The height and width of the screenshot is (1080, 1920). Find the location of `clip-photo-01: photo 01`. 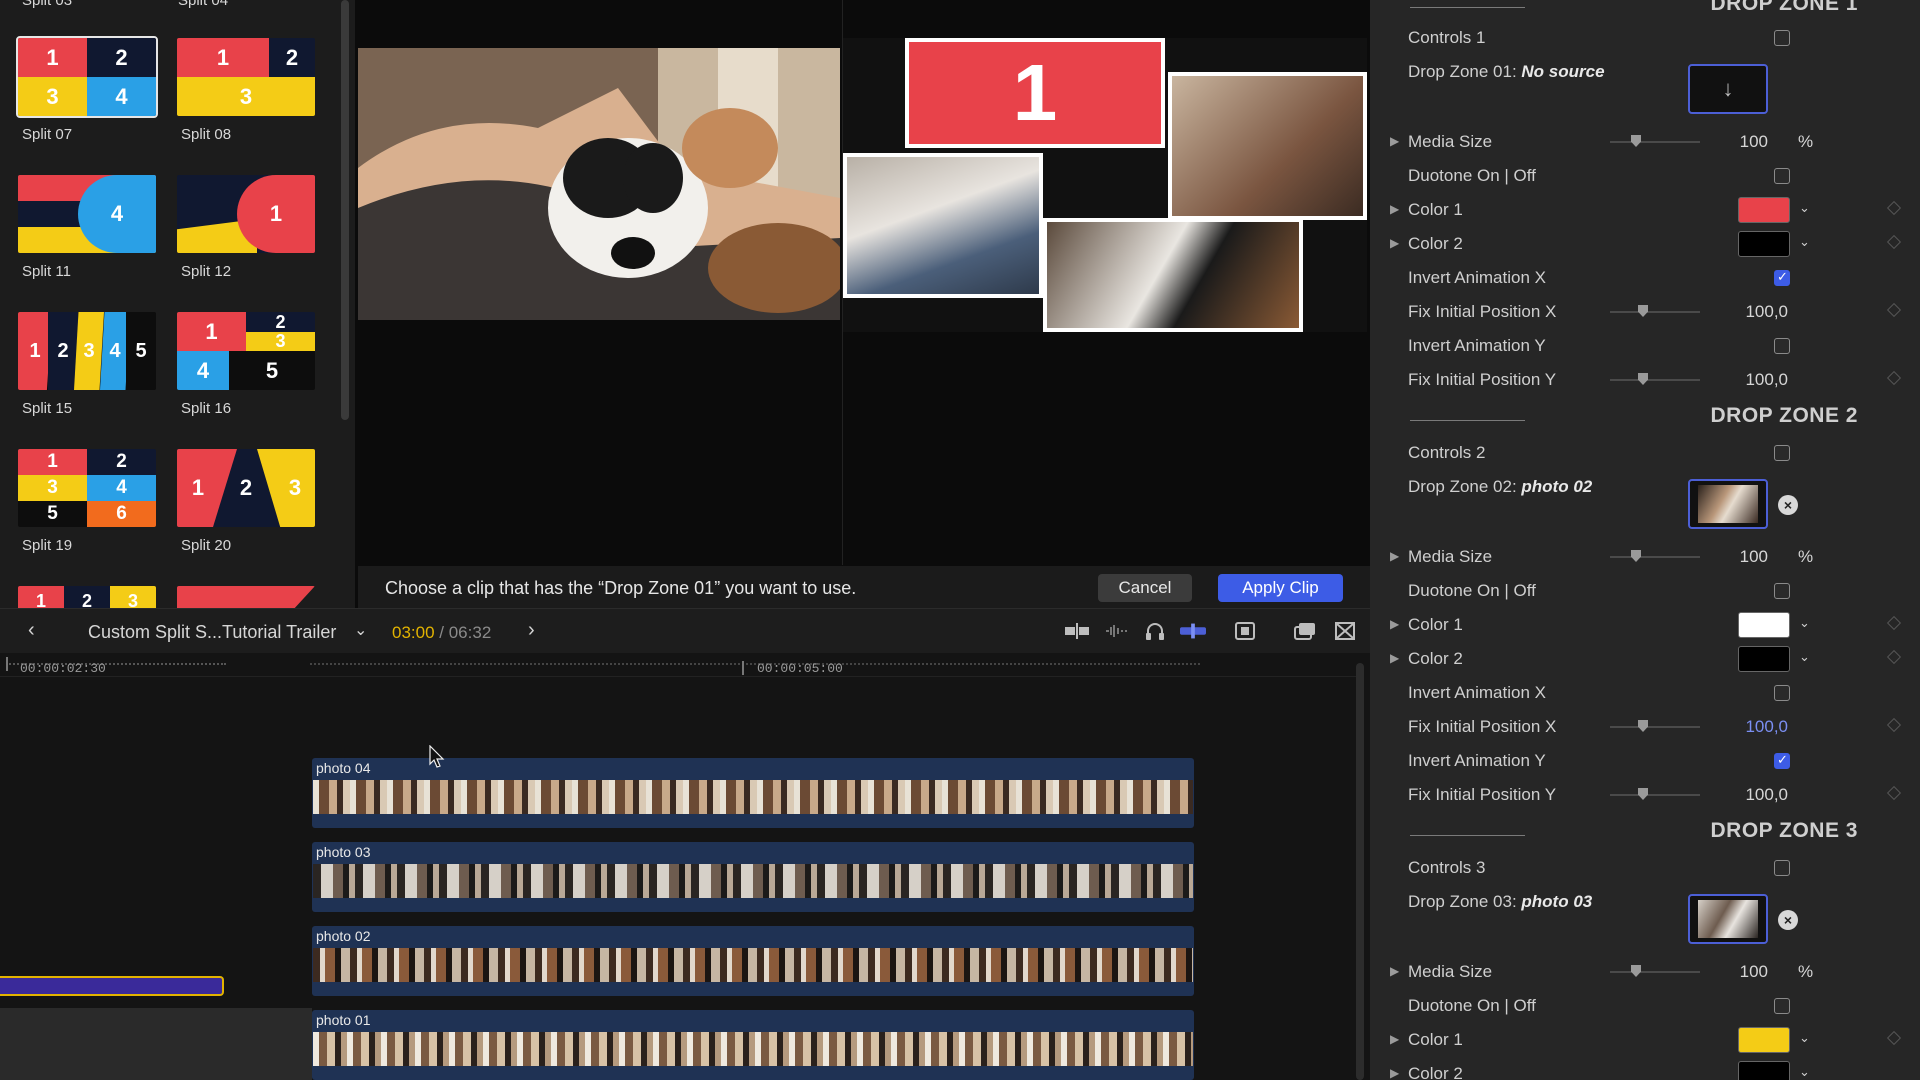

clip-photo-01: photo 01 is located at coordinates (753, 1045).